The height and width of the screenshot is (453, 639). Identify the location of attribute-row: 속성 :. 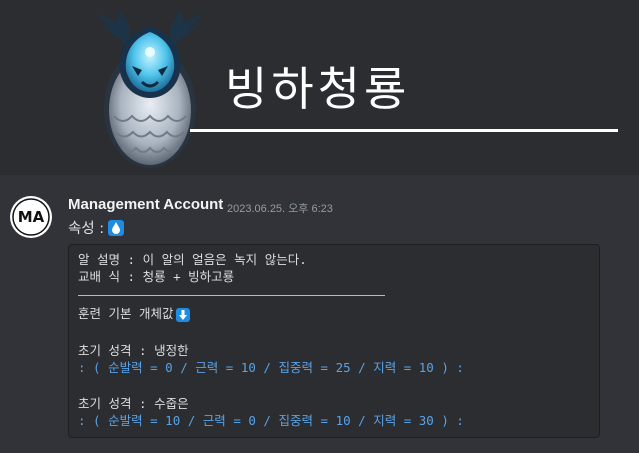
(96, 227).